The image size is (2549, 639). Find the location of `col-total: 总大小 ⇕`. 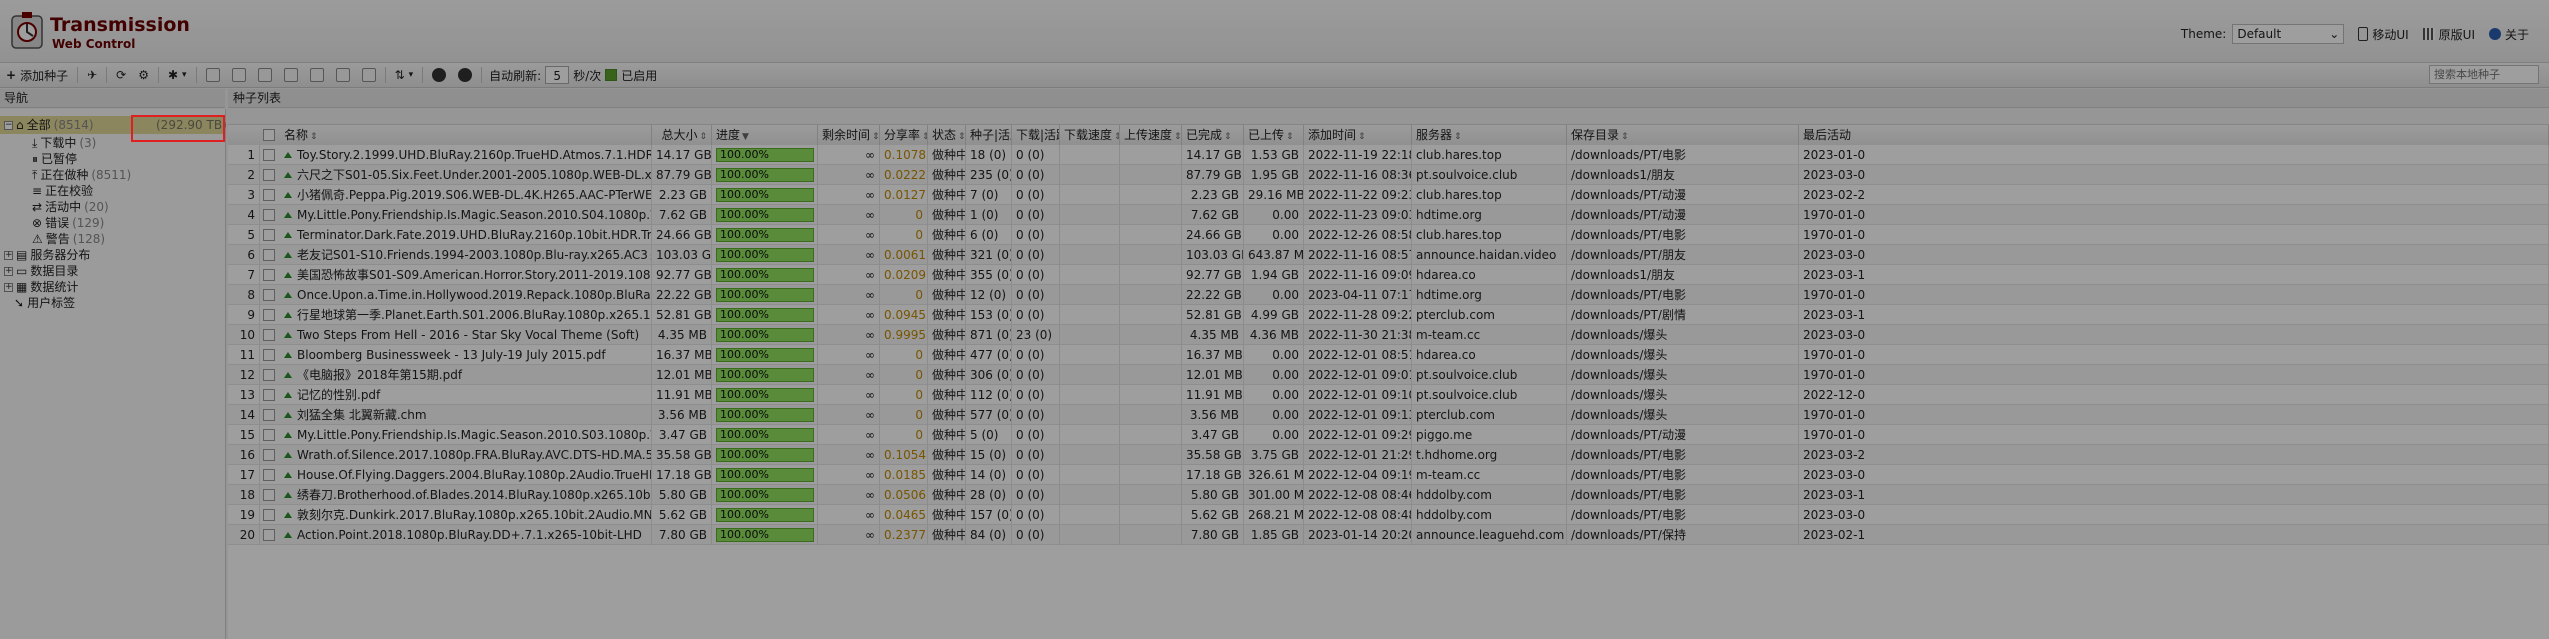

col-total: 总大小 ⇕ is located at coordinates (682, 135).